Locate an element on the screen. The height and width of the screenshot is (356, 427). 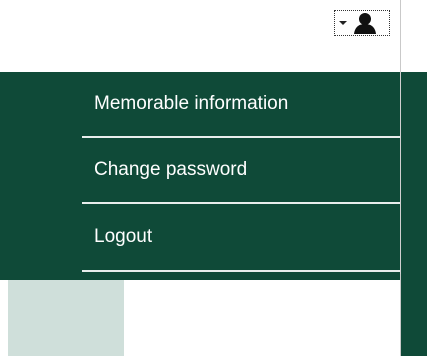
side-panel is located at coordinates (414, 214).